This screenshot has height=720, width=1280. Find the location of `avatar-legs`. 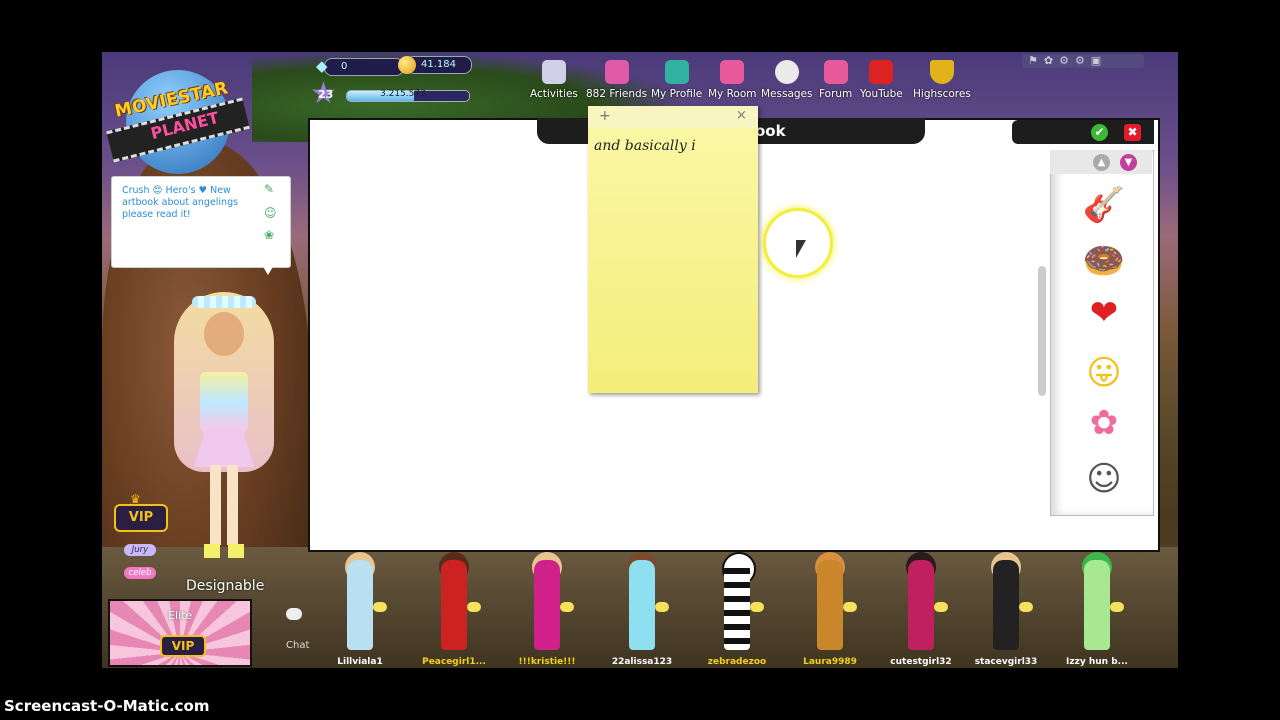

avatar-legs is located at coordinates (224, 505).